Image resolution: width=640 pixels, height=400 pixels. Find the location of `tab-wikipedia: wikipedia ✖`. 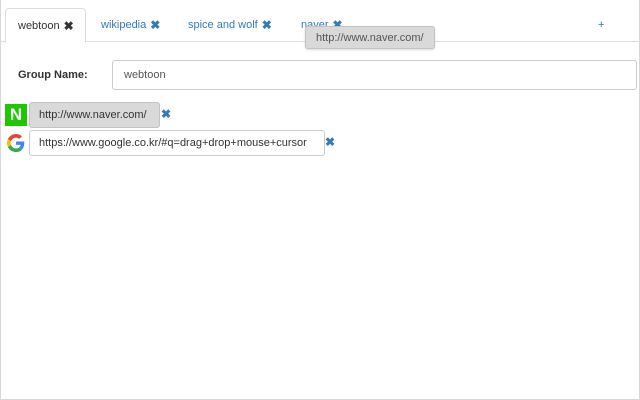

tab-wikipedia: wikipedia ✖ is located at coordinates (124, 25).